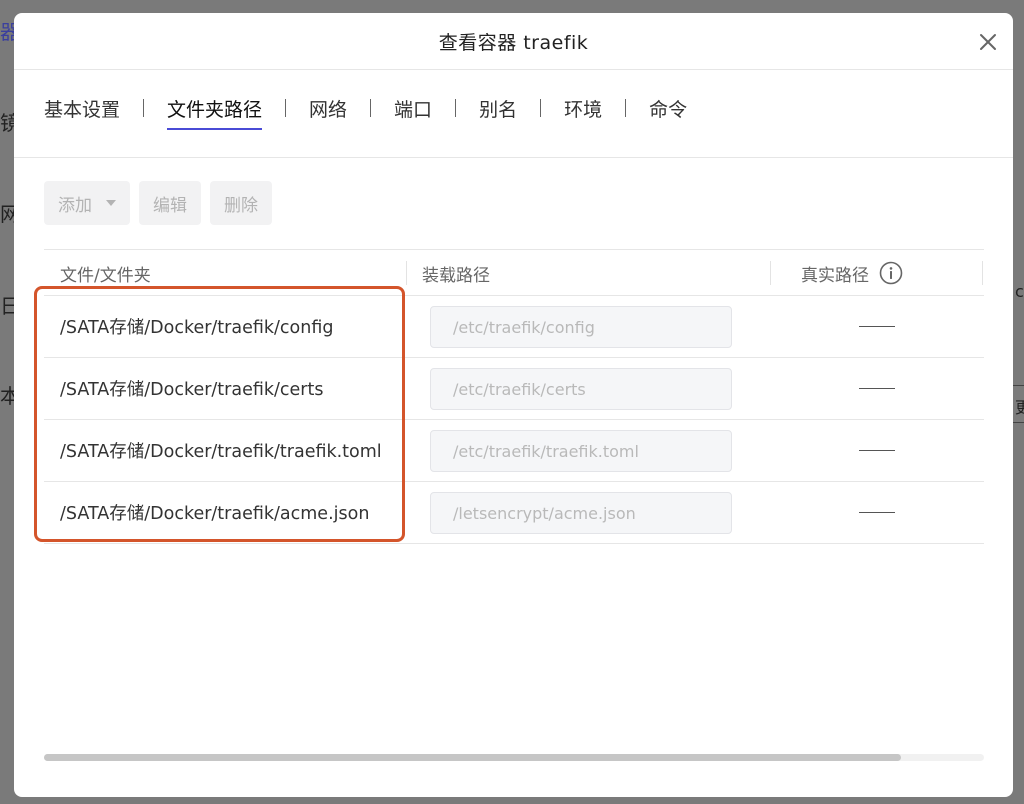  I want to click on horizontal-scrollbar, so click(514, 757).